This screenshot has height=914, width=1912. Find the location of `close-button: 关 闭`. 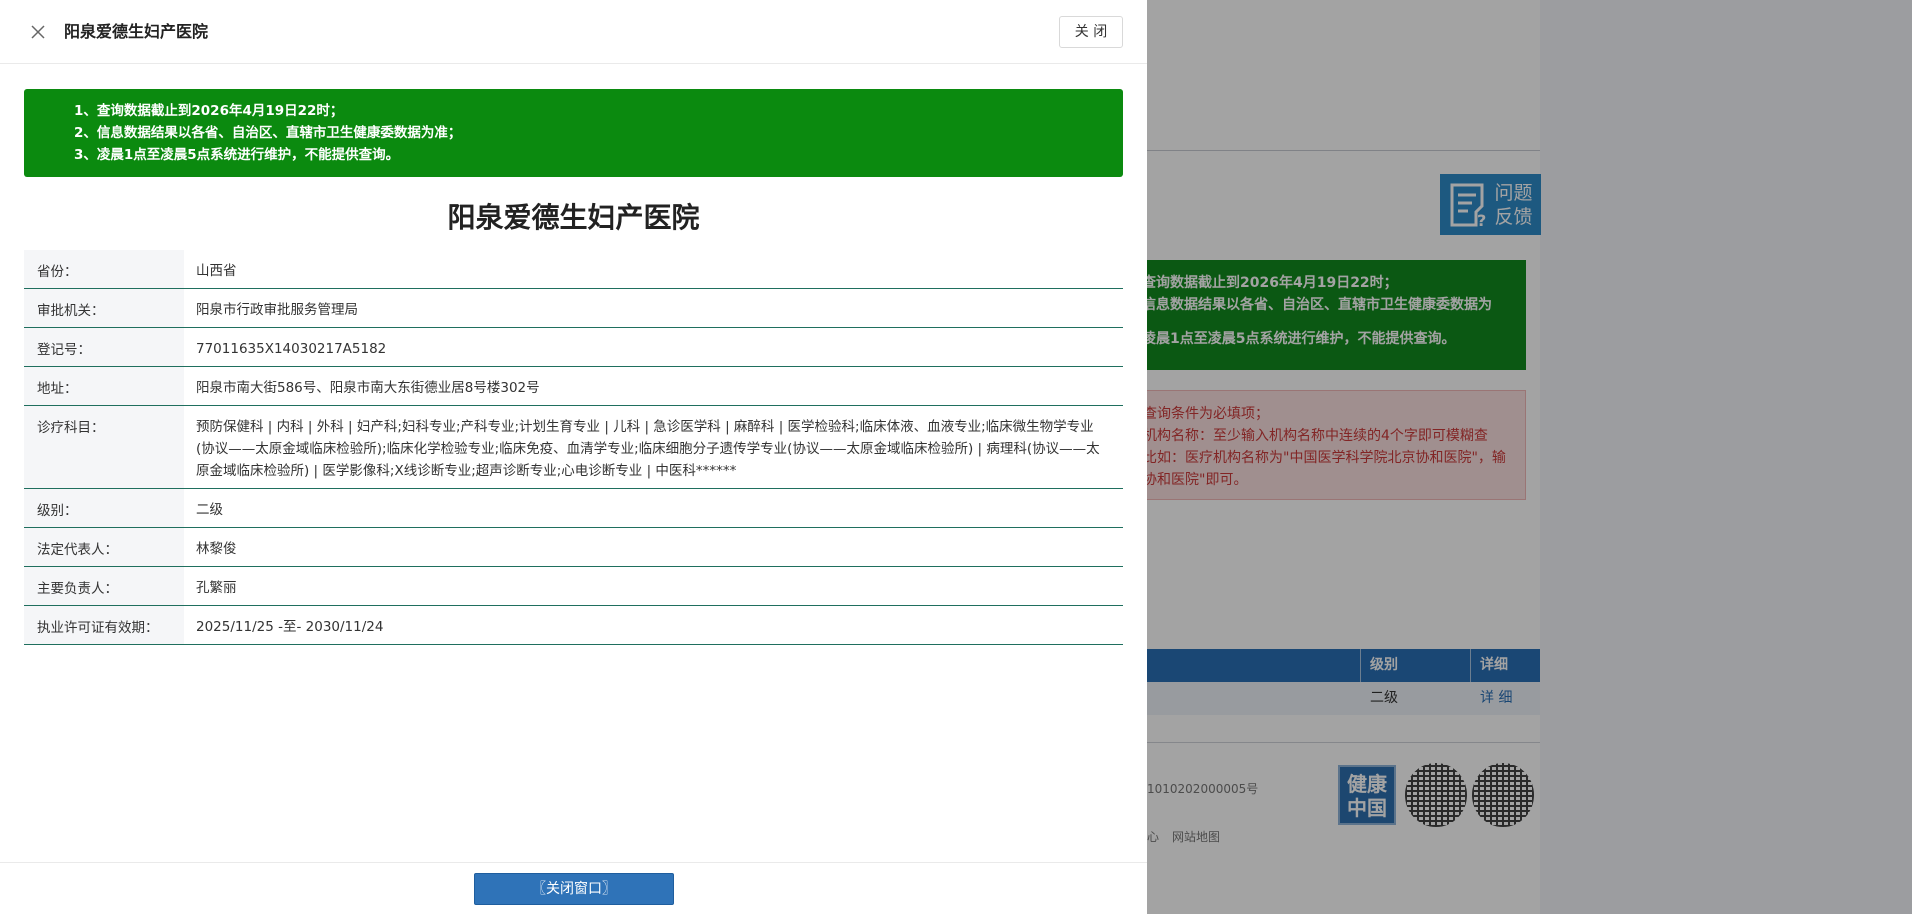

close-button: 关 闭 is located at coordinates (1091, 32).